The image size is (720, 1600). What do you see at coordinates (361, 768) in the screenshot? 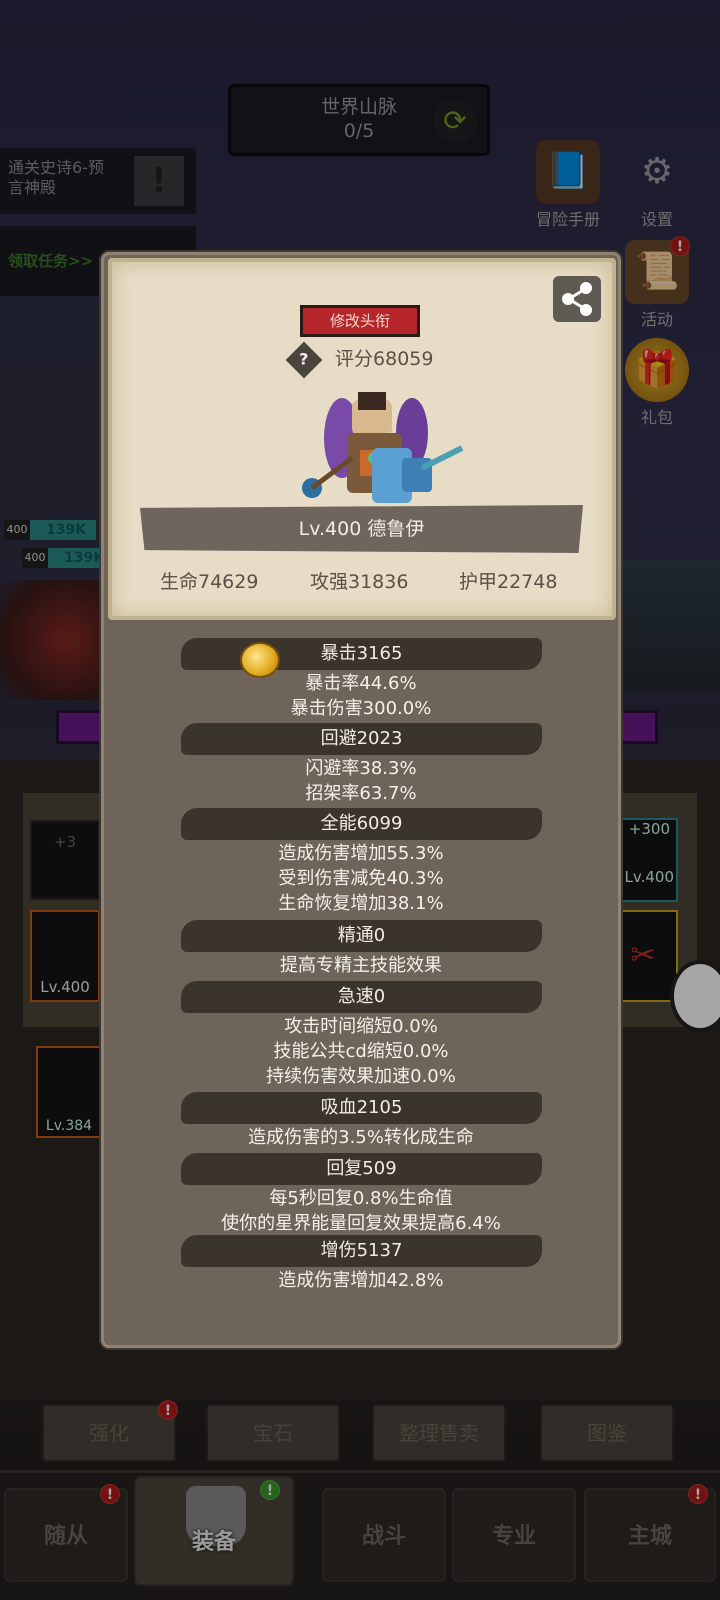
I see `stat-line: 闪避率38.3%` at bounding box center [361, 768].